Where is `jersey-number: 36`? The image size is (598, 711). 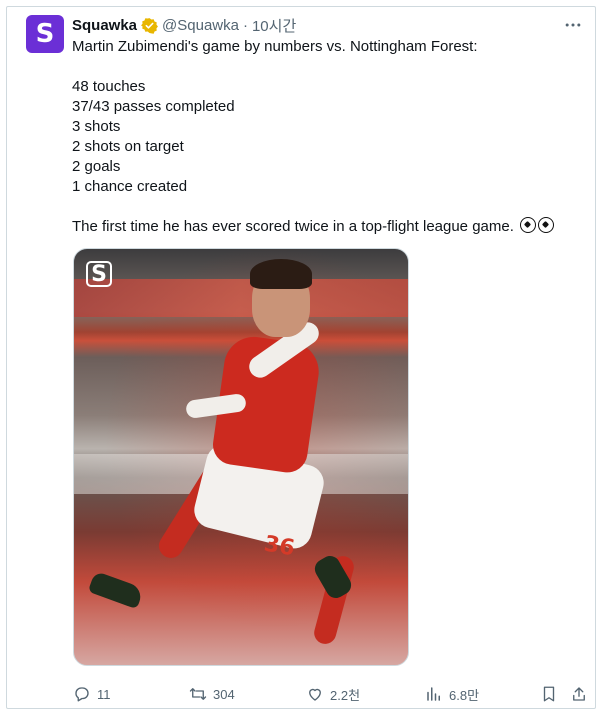
jersey-number: 36 is located at coordinates (279, 546).